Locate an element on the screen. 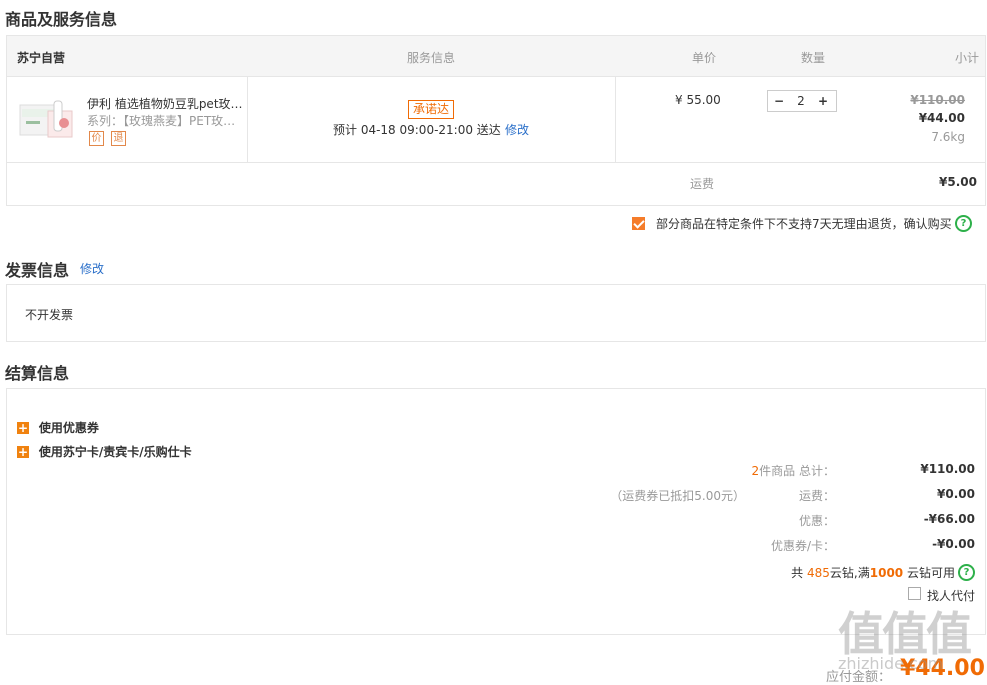  price-guarantee-tag: 价 is located at coordinates (96, 138).